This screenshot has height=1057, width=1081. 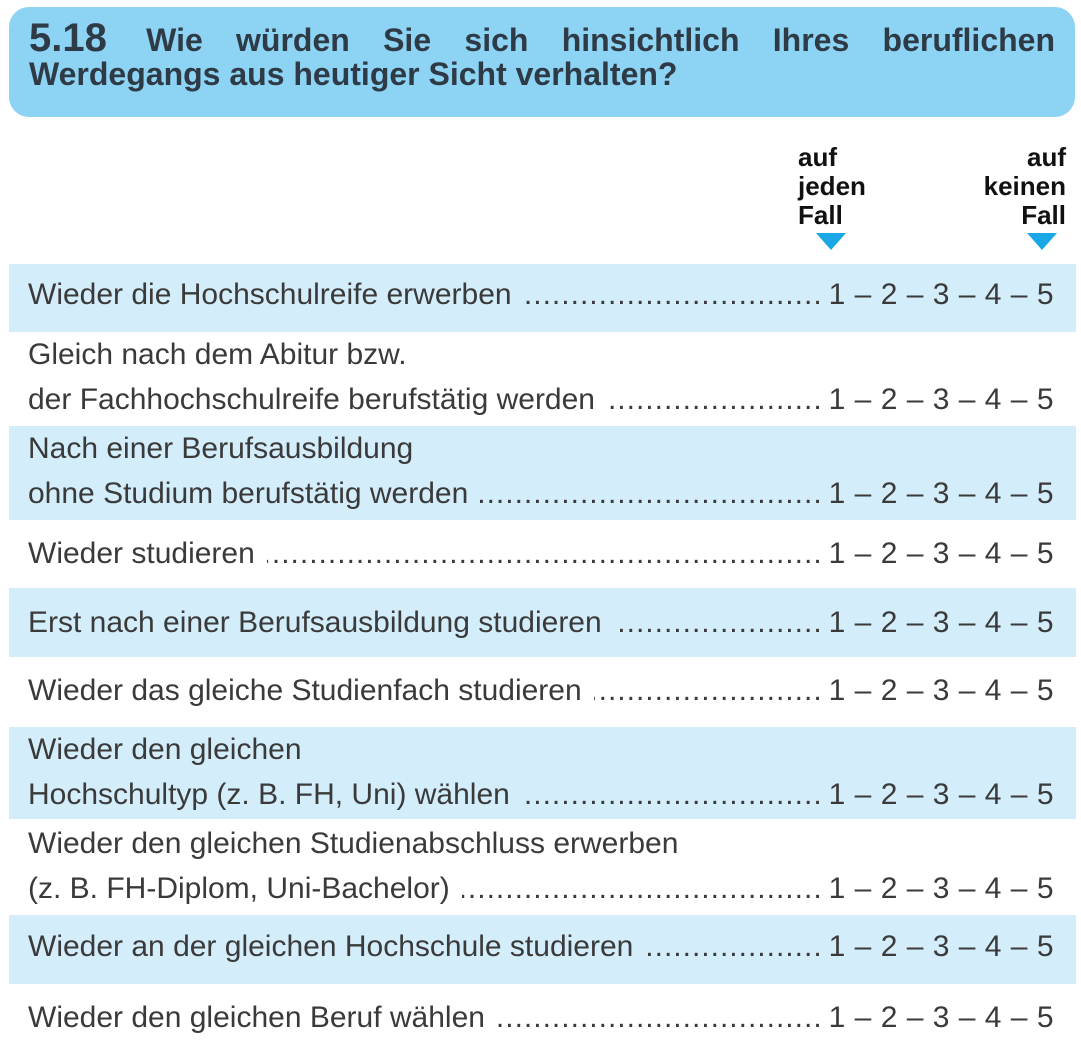 What do you see at coordinates (68, 38) in the screenshot?
I see `question-number: 5.18` at bounding box center [68, 38].